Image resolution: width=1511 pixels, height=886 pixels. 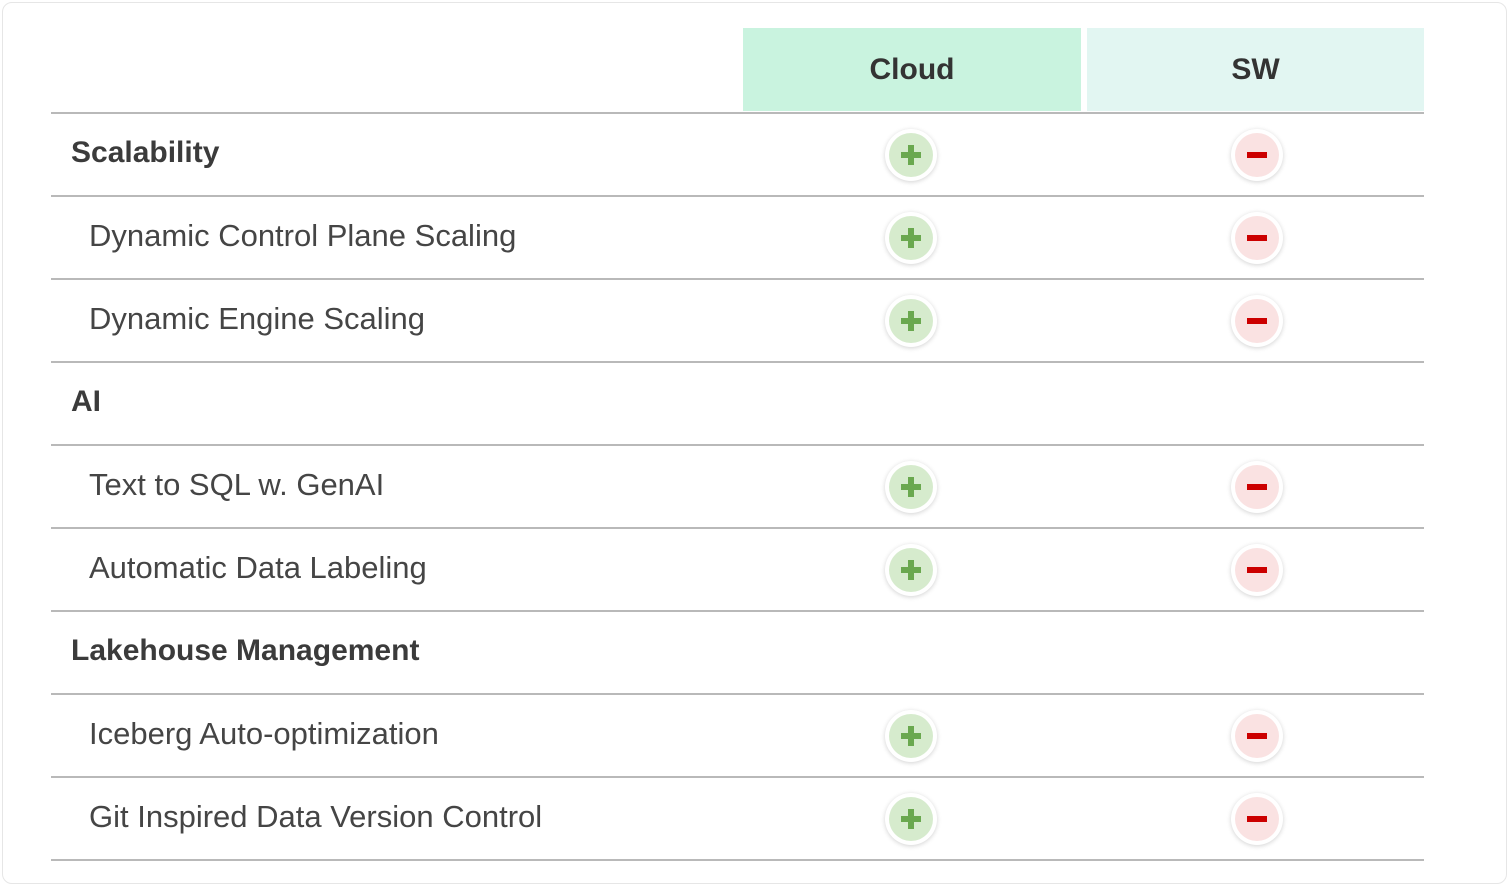 What do you see at coordinates (737, 404) in the screenshot?
I see `section-row: AI` at bounding box center [737, 404].